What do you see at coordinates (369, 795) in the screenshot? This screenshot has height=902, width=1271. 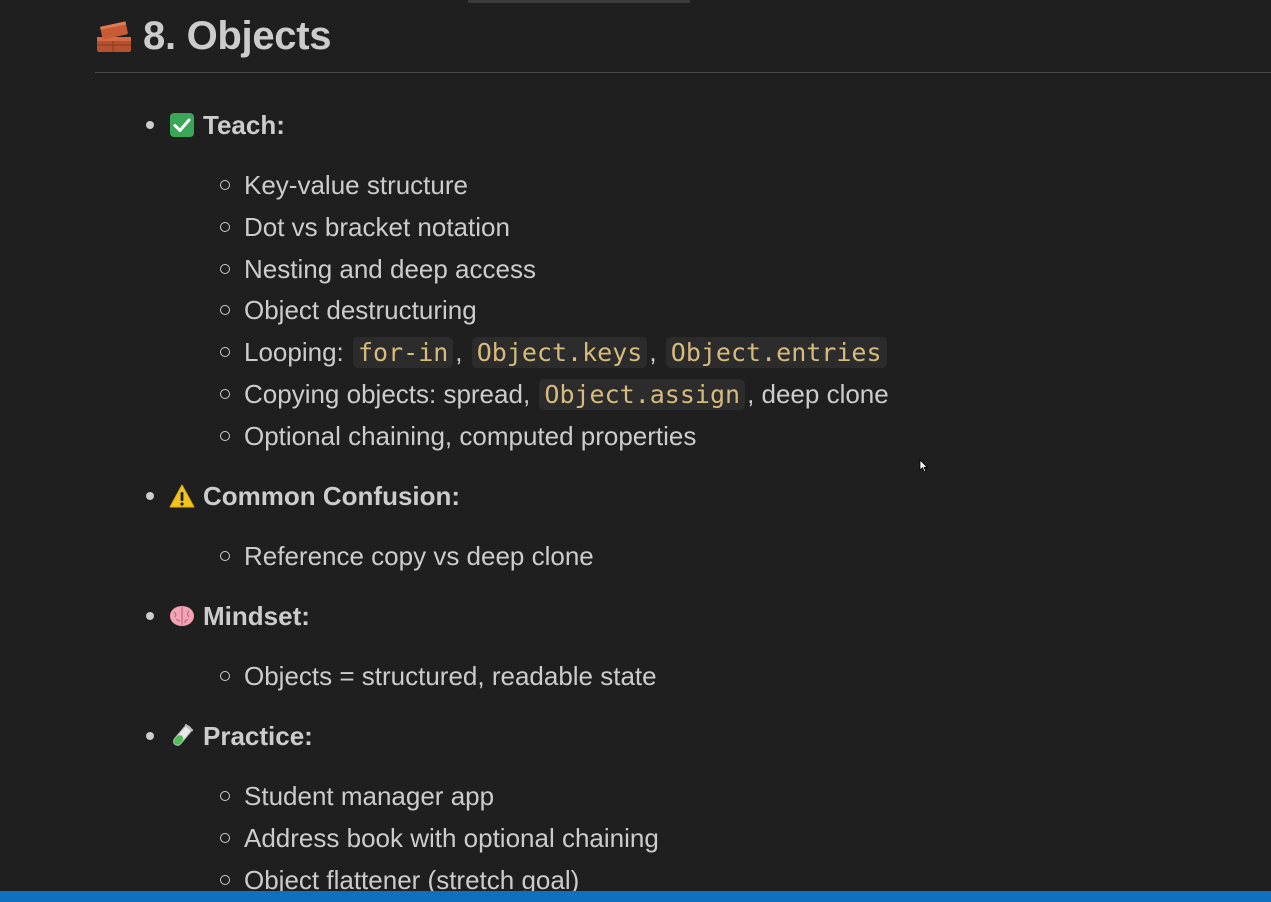 I see `list-item-text: Student manager app` at bounding box center [369, 795].